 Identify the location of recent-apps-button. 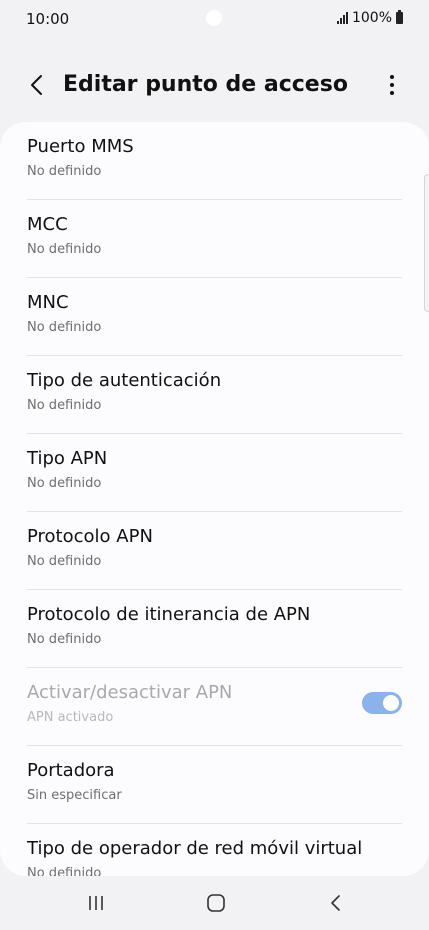
(96, 903).